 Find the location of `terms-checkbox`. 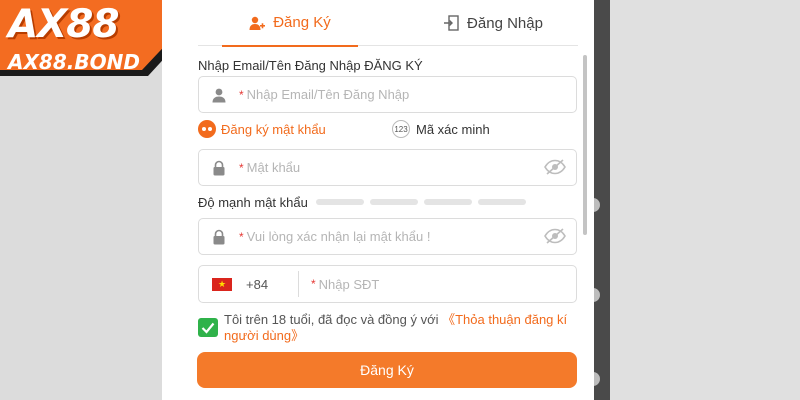

terms-checkbox is located at coordinates (208, 327).